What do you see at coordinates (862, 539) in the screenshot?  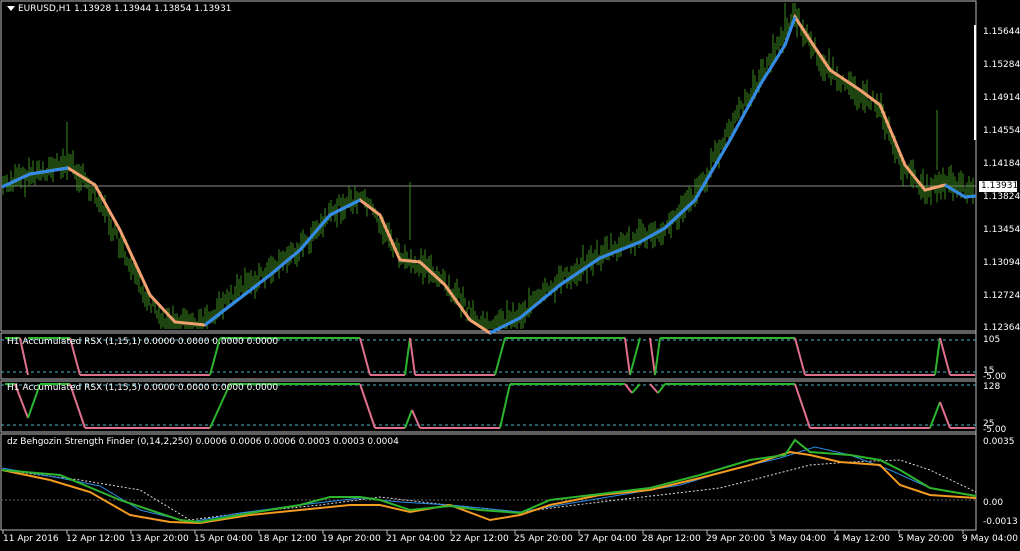 I see `time-label: 4 May 12:00` at bounding box center [862, 539].